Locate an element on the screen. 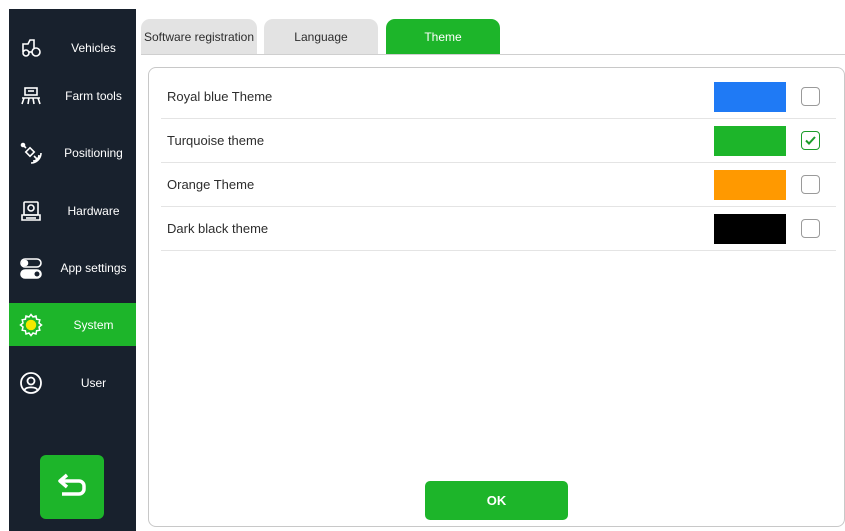 The width and height of the screenshot is (845, 531). tab-label: Theme is located at coordinates (443, 36).